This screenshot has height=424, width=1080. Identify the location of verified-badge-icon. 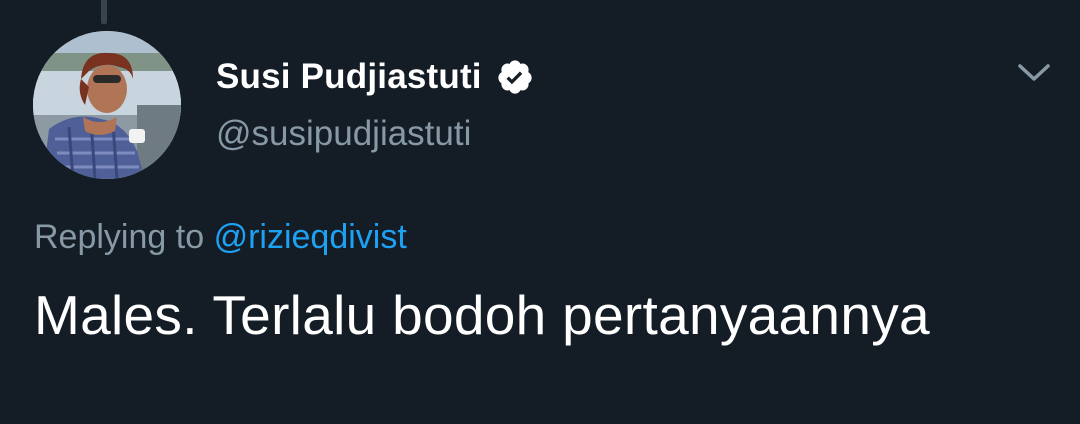
(515, 77).